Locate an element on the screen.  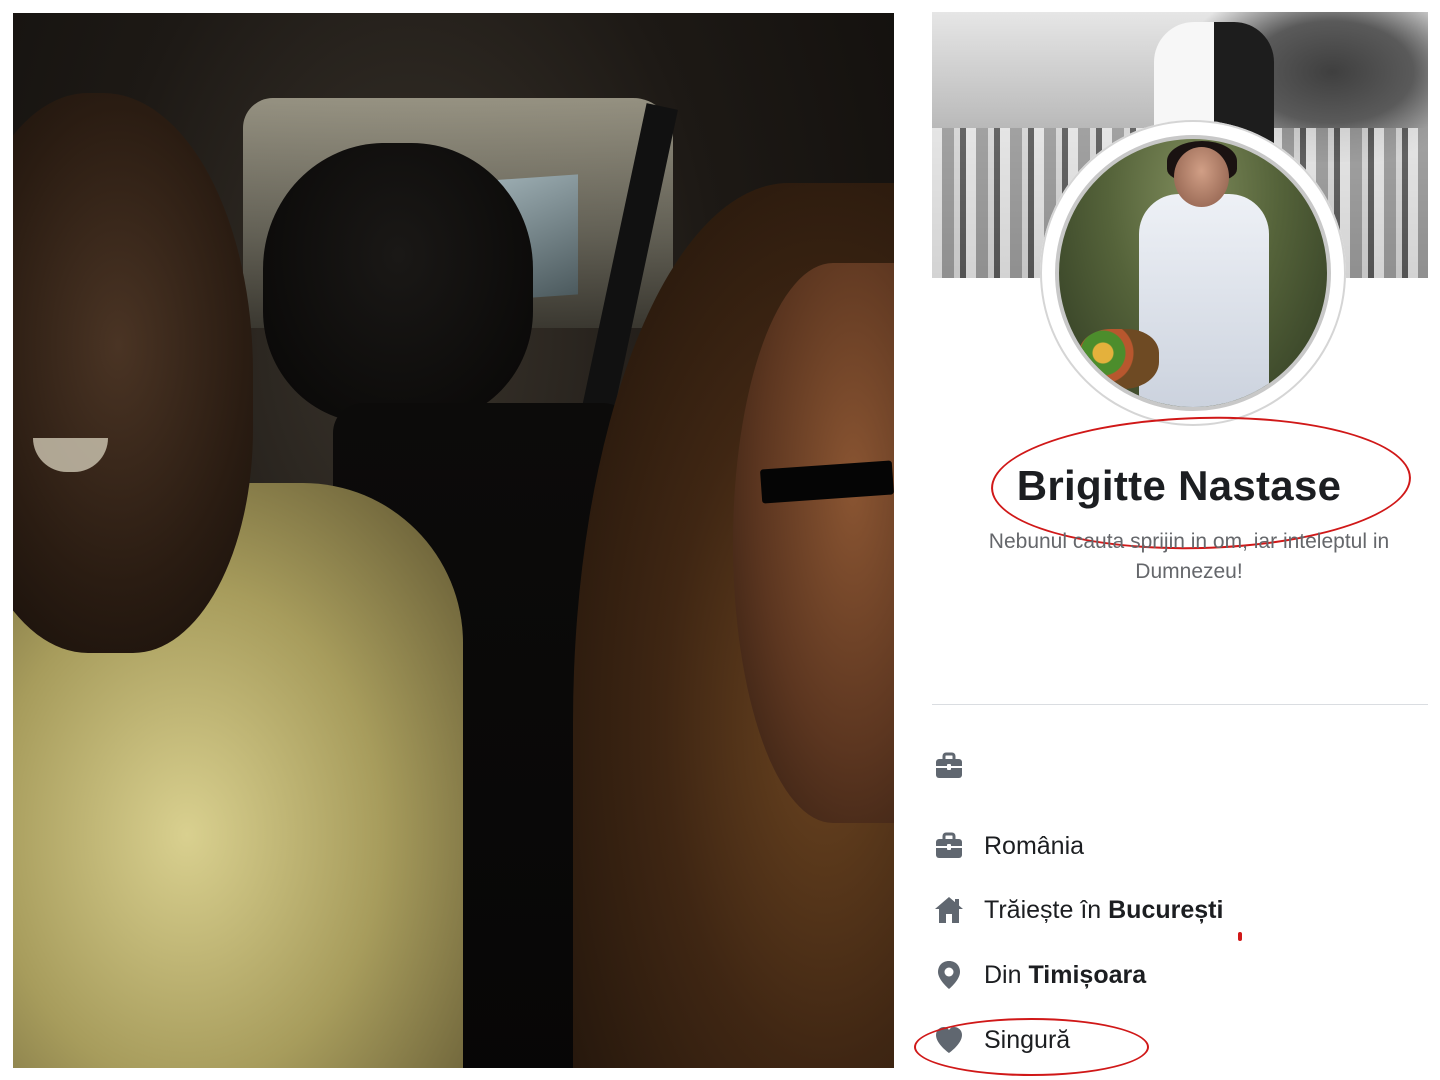
avatar-dress is located at coordinates (1204, 300).